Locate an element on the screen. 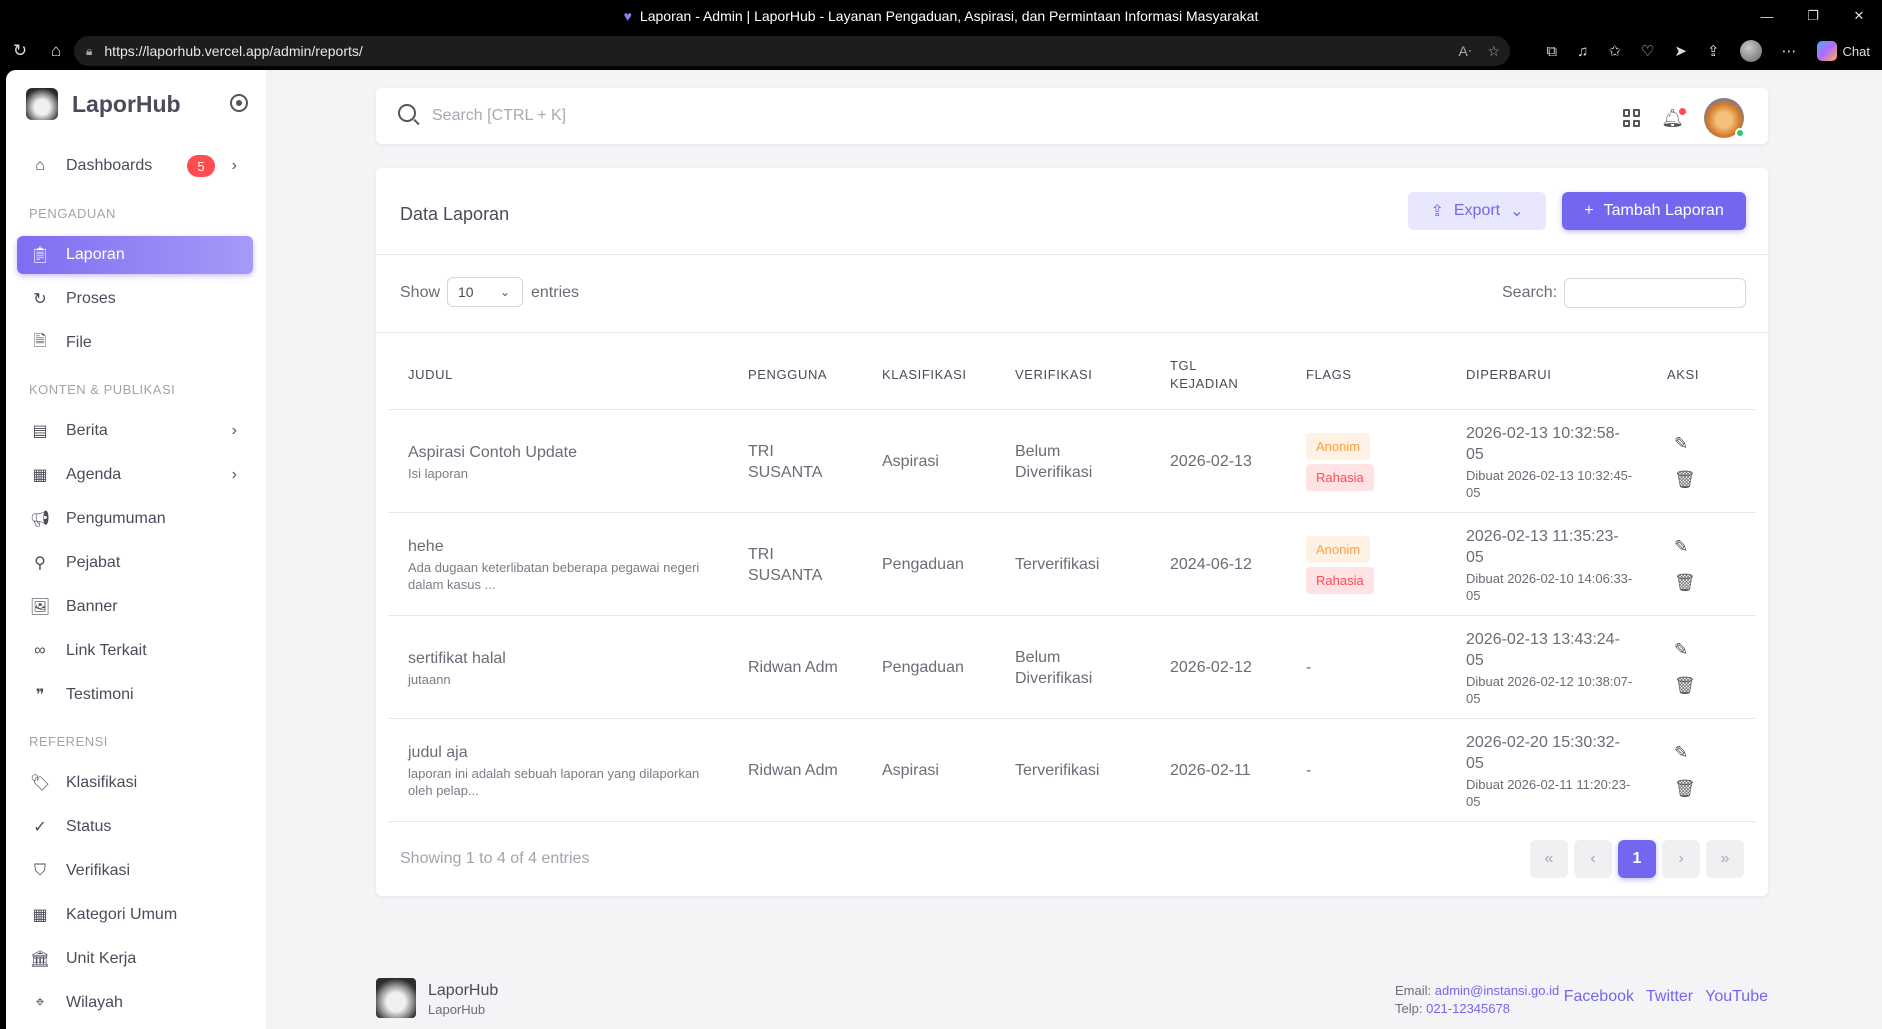 Image resolution: width=1882 pixels, height=1029 pixels. flag-rahasia-badge: Rahasia is located at coordinates (1340, 477).